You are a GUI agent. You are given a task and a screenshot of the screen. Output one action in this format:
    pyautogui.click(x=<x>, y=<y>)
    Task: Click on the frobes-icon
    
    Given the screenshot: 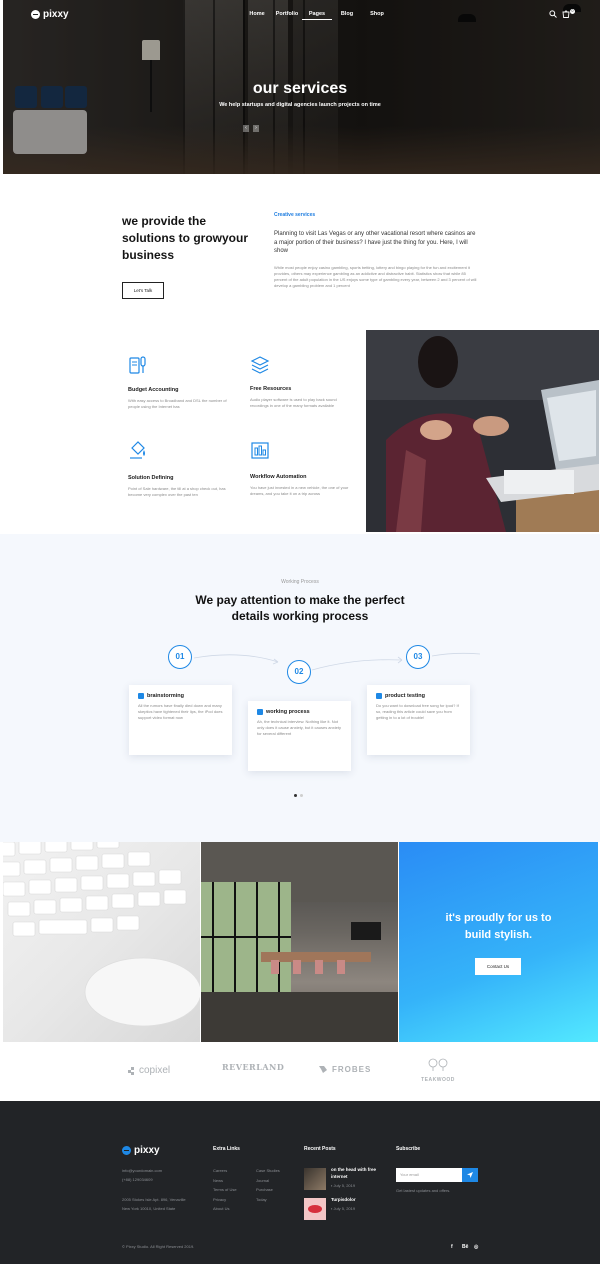 What is the action you would take?
    pyautogui.click(x=323, y=1069)
    